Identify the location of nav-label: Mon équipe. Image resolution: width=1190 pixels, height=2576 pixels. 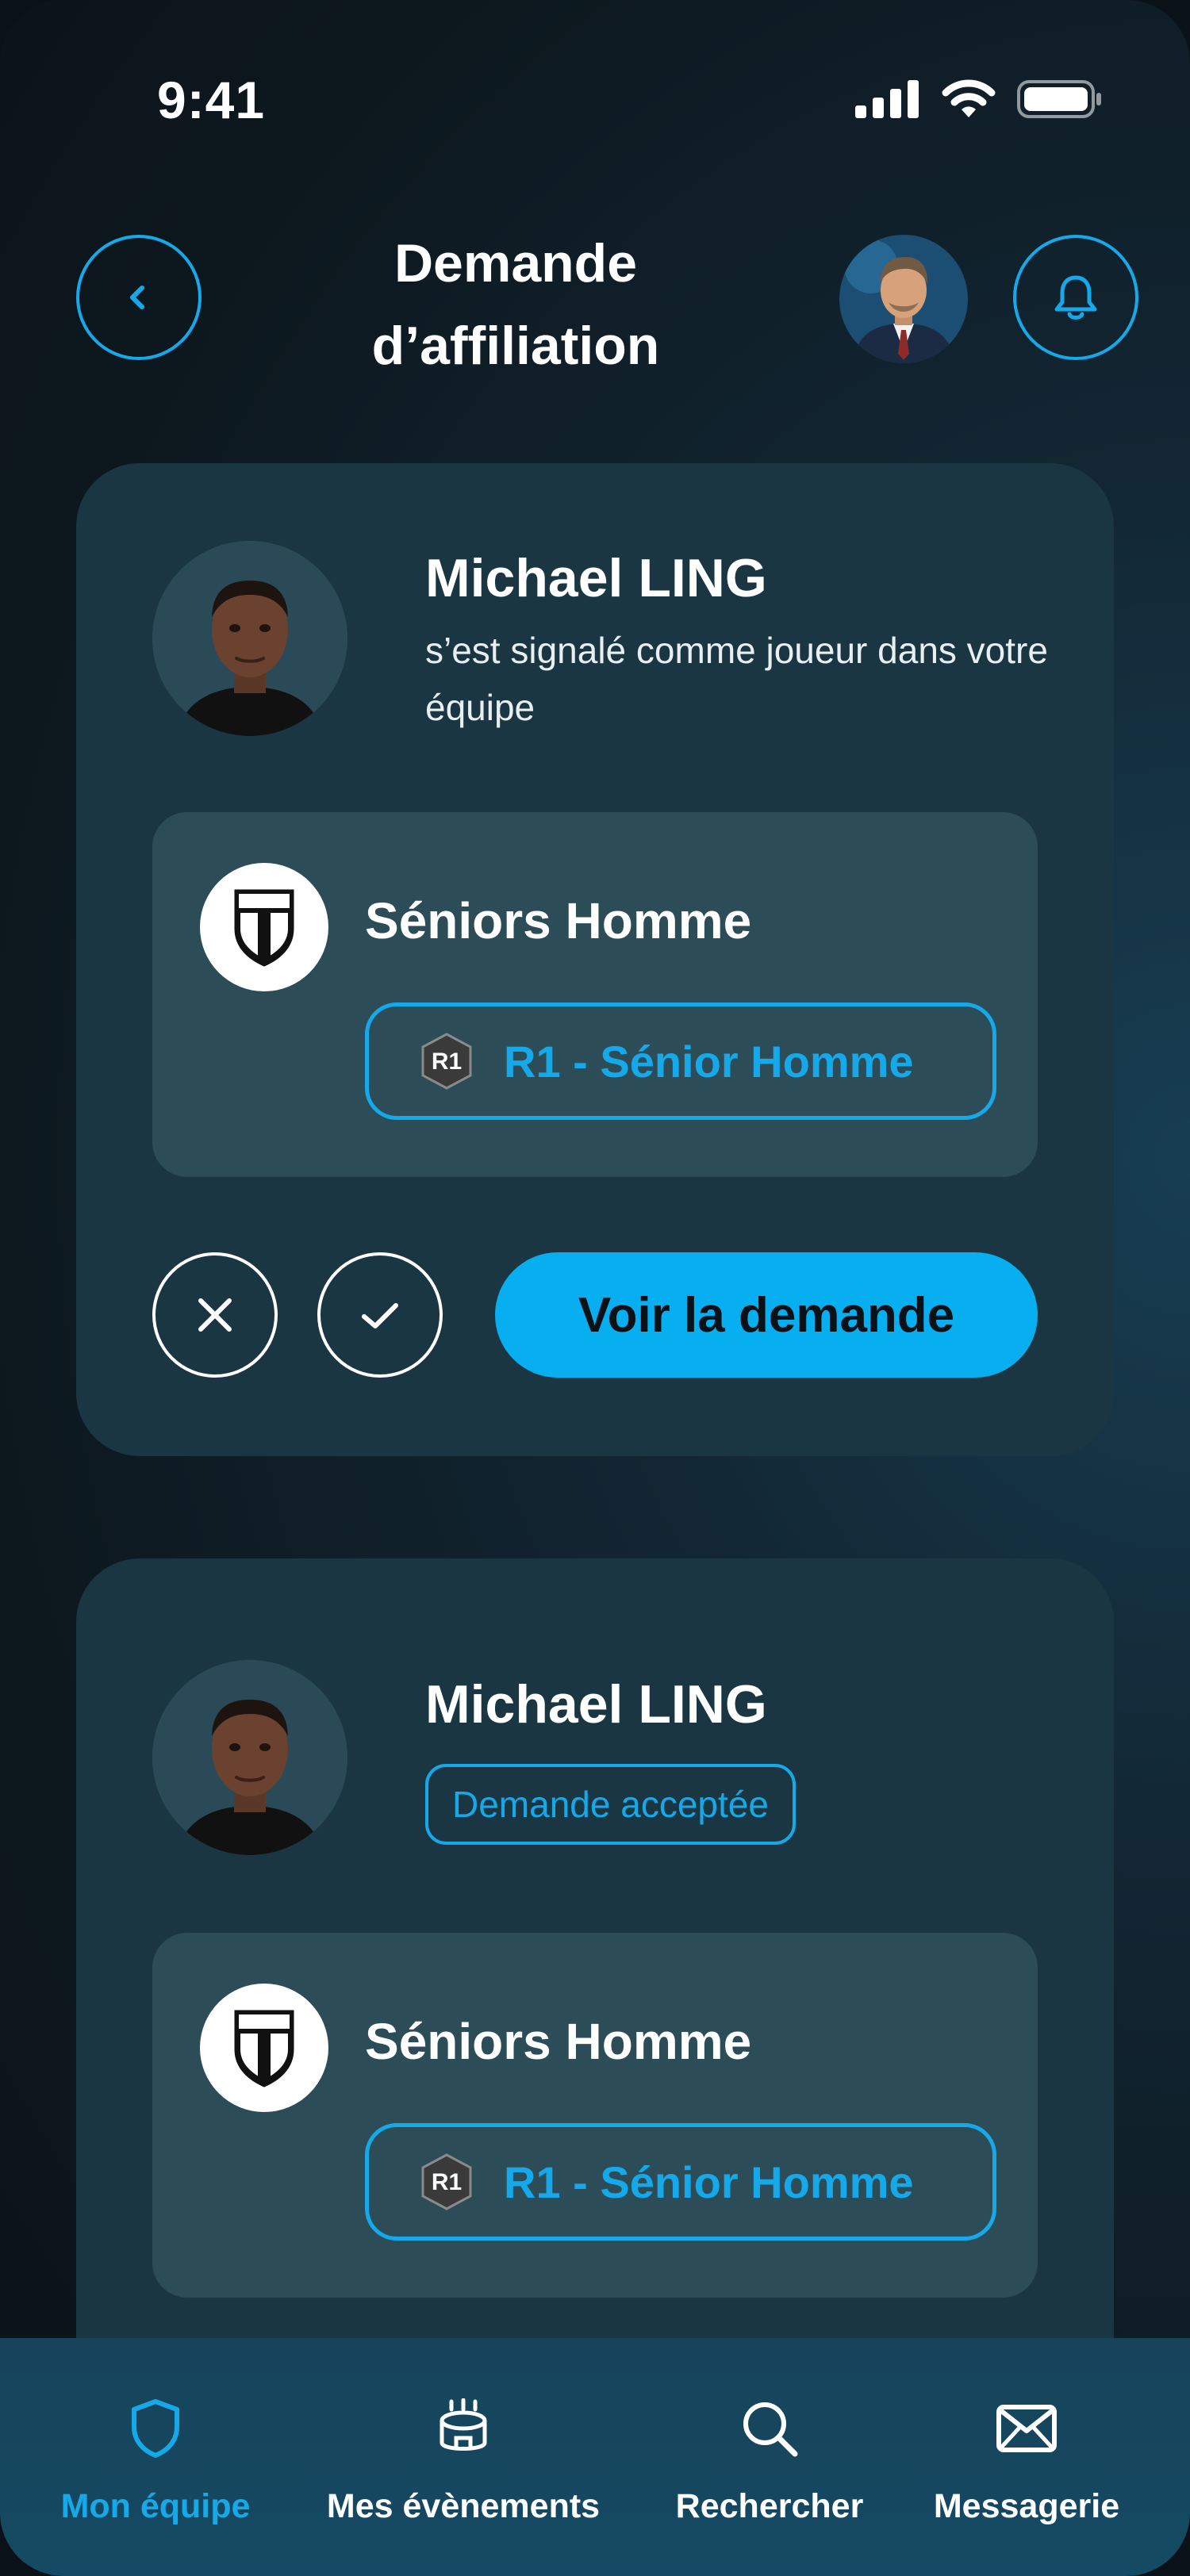
(155, 2506).